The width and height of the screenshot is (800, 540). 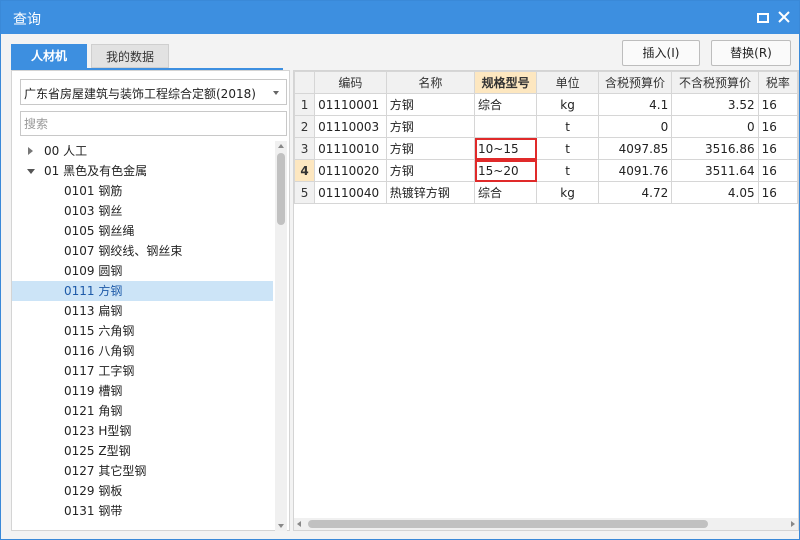 I want to click on close-icon, so click(x=784, y=17).